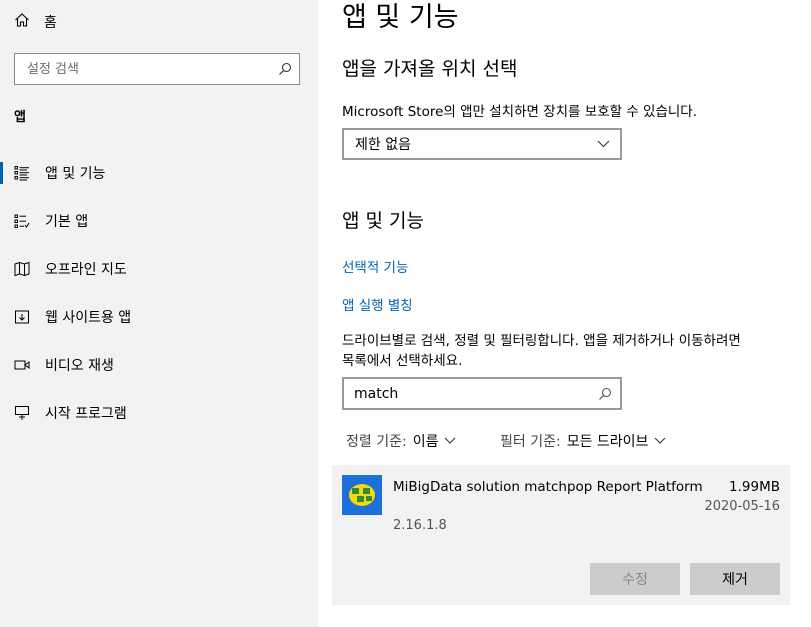  Describe the element at coordinates (362, 495) in the screenshot. I see `app-logo-icon` at that location.